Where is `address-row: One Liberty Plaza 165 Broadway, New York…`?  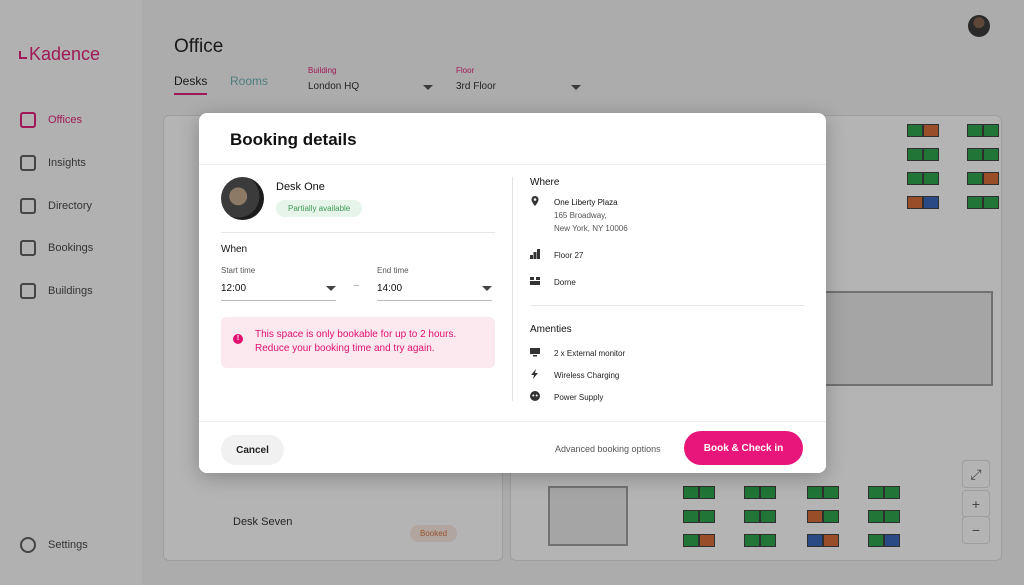 address-row: One Liberty Plaza 165 Broadway, New York… is located at coordinates (667, 215).